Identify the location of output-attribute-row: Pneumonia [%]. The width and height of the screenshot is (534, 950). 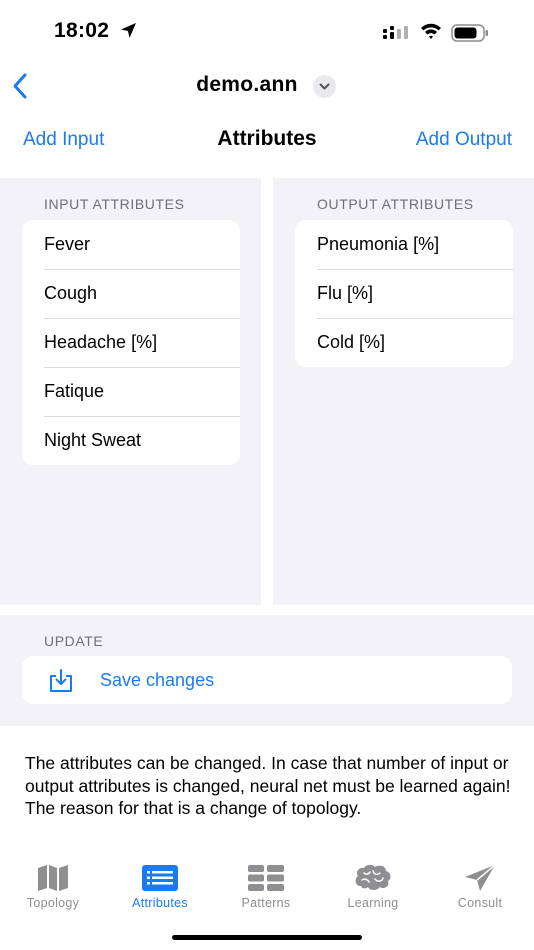
(404, 244).